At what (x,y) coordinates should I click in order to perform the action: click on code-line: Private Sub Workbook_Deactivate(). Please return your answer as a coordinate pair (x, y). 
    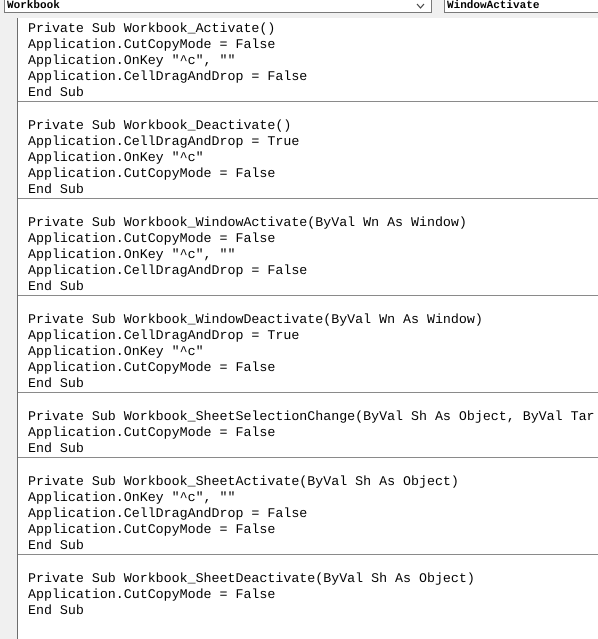
    Looking at the image, I should click on (160, 126).